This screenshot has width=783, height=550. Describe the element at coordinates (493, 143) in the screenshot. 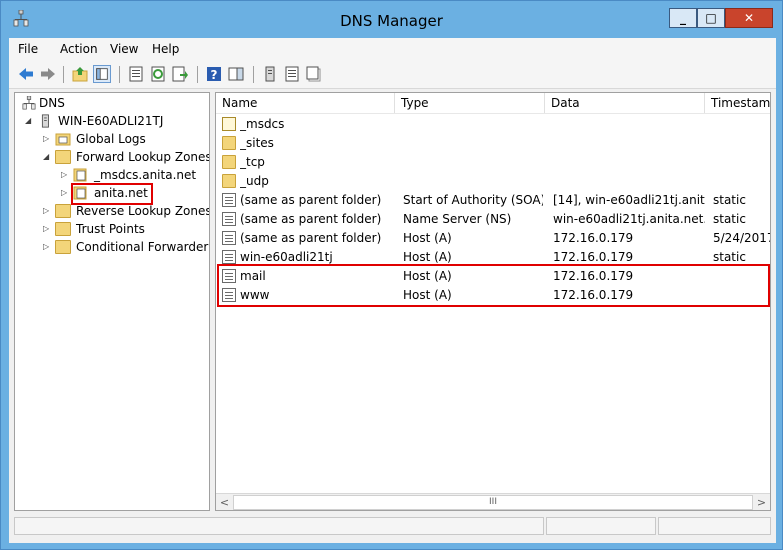

I see `table-row: _sites` at that location.